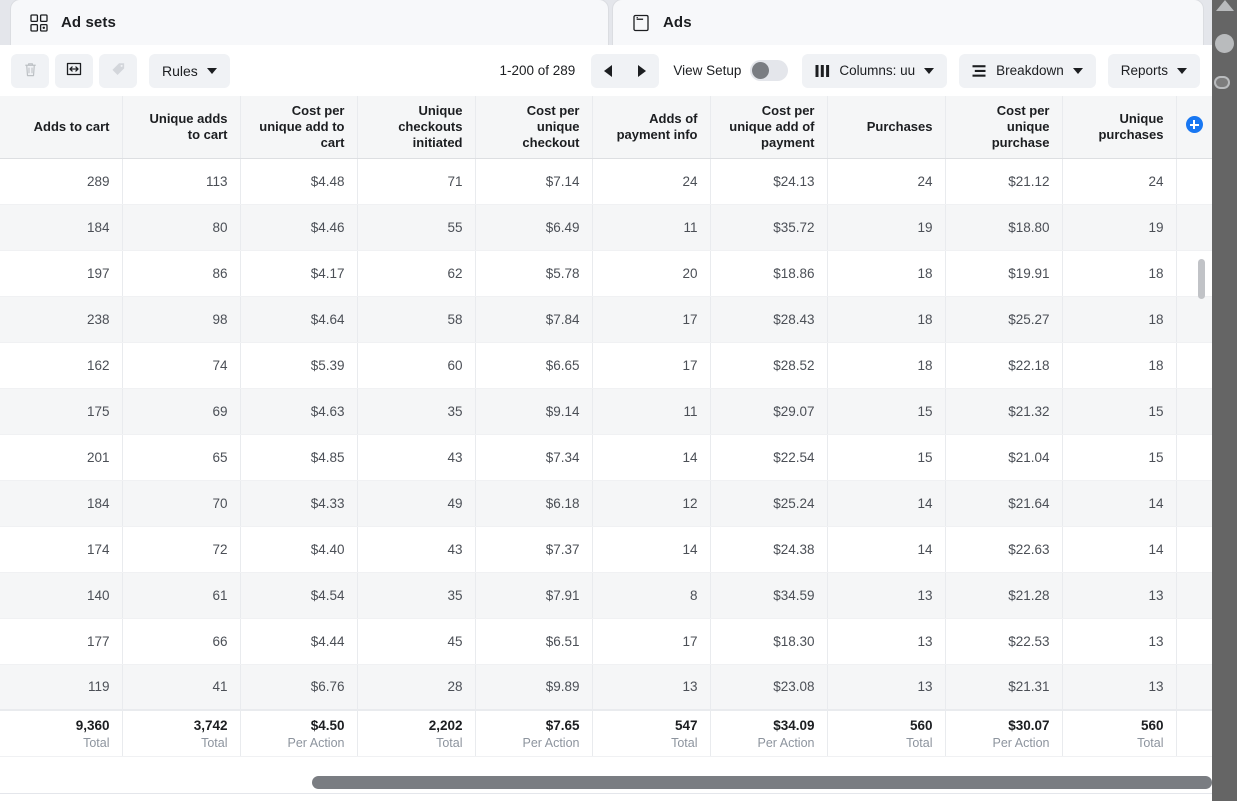 This screenshot has height=801, width=1237. Describe the element at coordinates (606, 797) in the screenshot. I see `panel-bottom-edge` at that location.